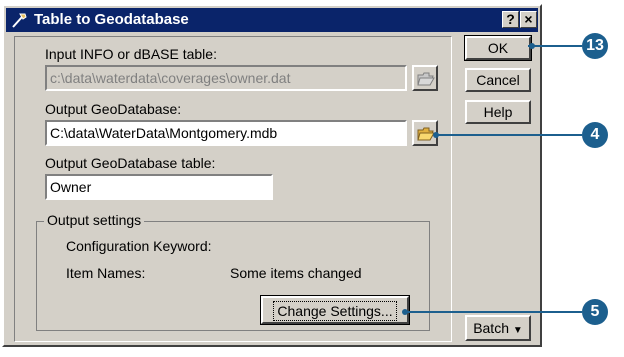 The height and width of the screenshot is (357, 624). What do you see at coordinates (595, 135) in the screenshot?
I see `callout-browse: 4` at bounding box center [595, 135].